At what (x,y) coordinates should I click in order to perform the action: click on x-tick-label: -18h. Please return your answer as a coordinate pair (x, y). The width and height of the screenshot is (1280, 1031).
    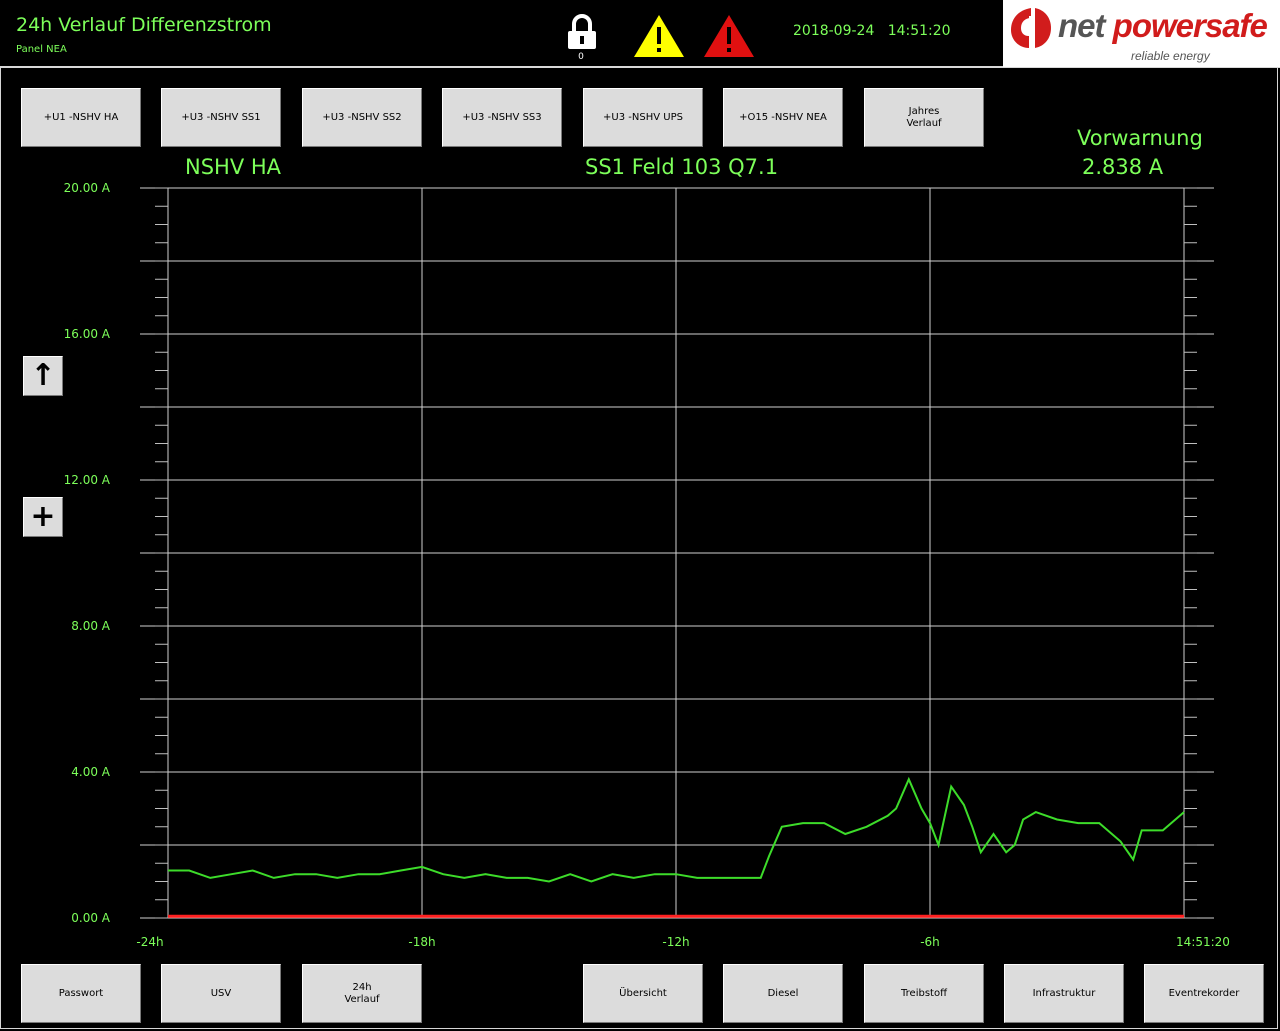
    Looking at the image, I should click on (422, 942).